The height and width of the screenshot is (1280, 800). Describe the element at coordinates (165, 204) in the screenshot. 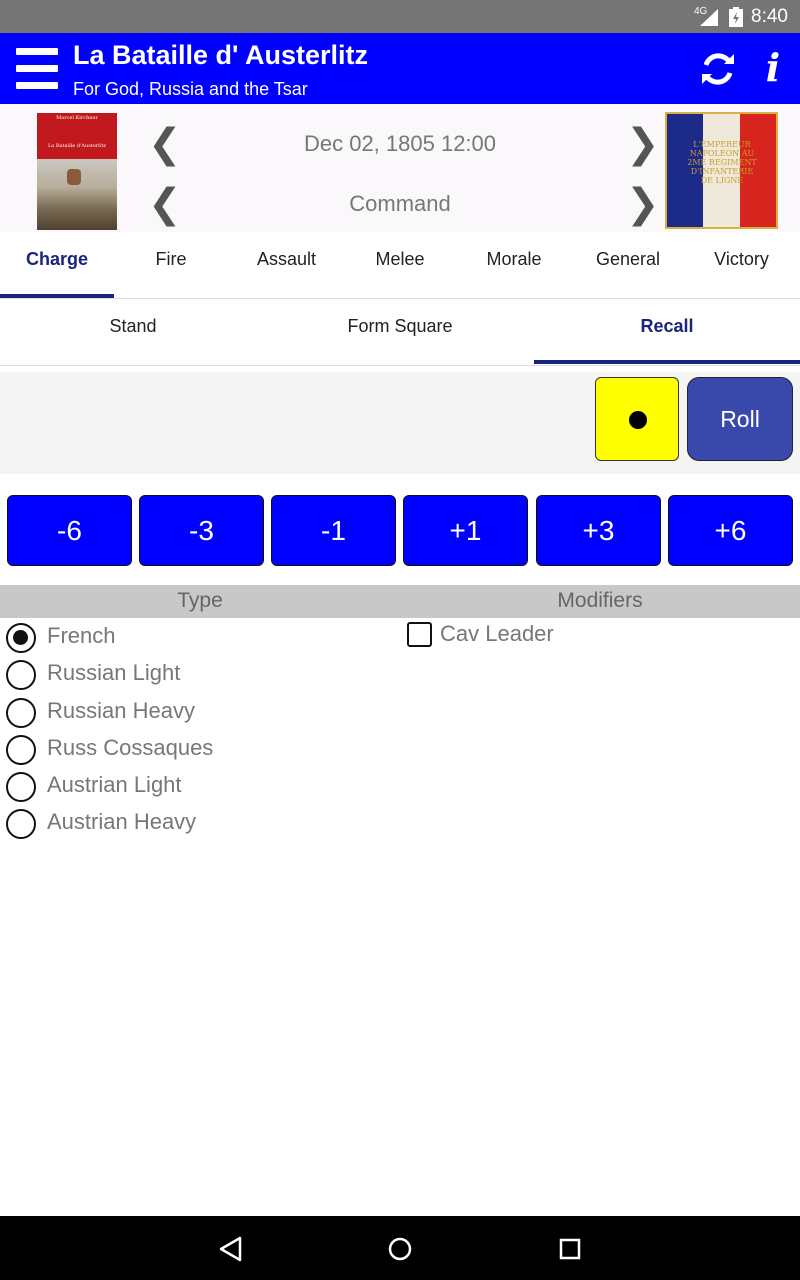

I see `prev-phase-button: ❮` at that location.